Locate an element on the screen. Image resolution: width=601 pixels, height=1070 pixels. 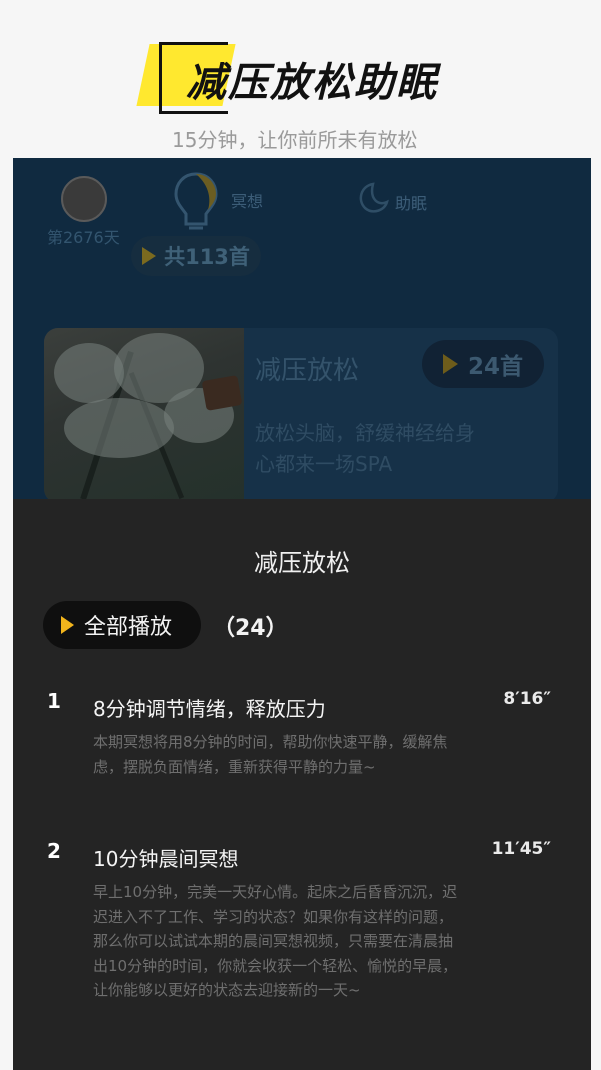
day-count: 第2676天 is located at coordinates (83, 237).